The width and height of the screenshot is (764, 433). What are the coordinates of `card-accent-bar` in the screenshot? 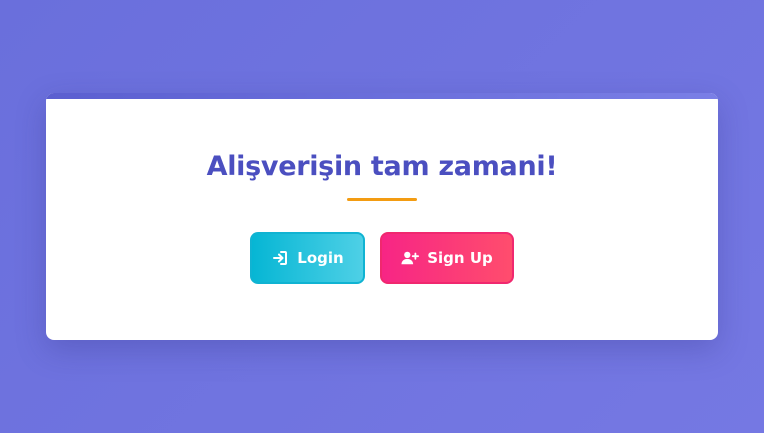 It's located at (382, 96).